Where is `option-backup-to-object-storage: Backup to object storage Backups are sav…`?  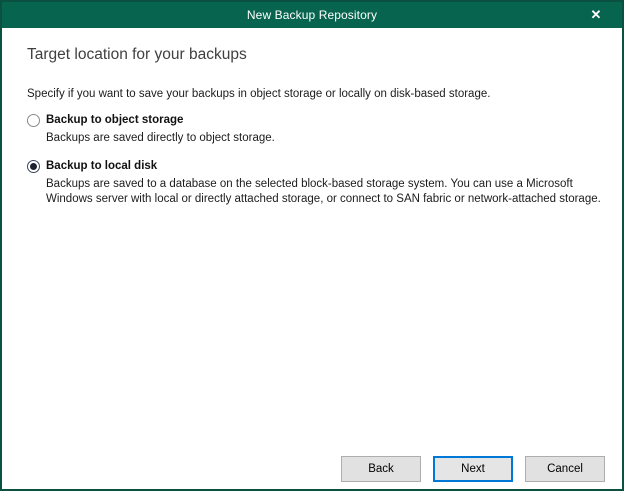
option-backup-to-object-storage: Backup to object storage Backups are sav… is located at coordinates (324, 129).